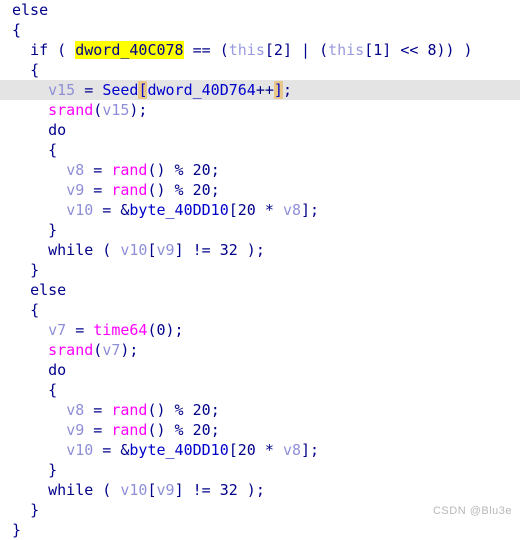 The width and height of the screenshot is (520, 540). What do you see at coordinates (120, 90) in the screenshot?
I see `token-glob: Seed` at bounding box center [120, 90].